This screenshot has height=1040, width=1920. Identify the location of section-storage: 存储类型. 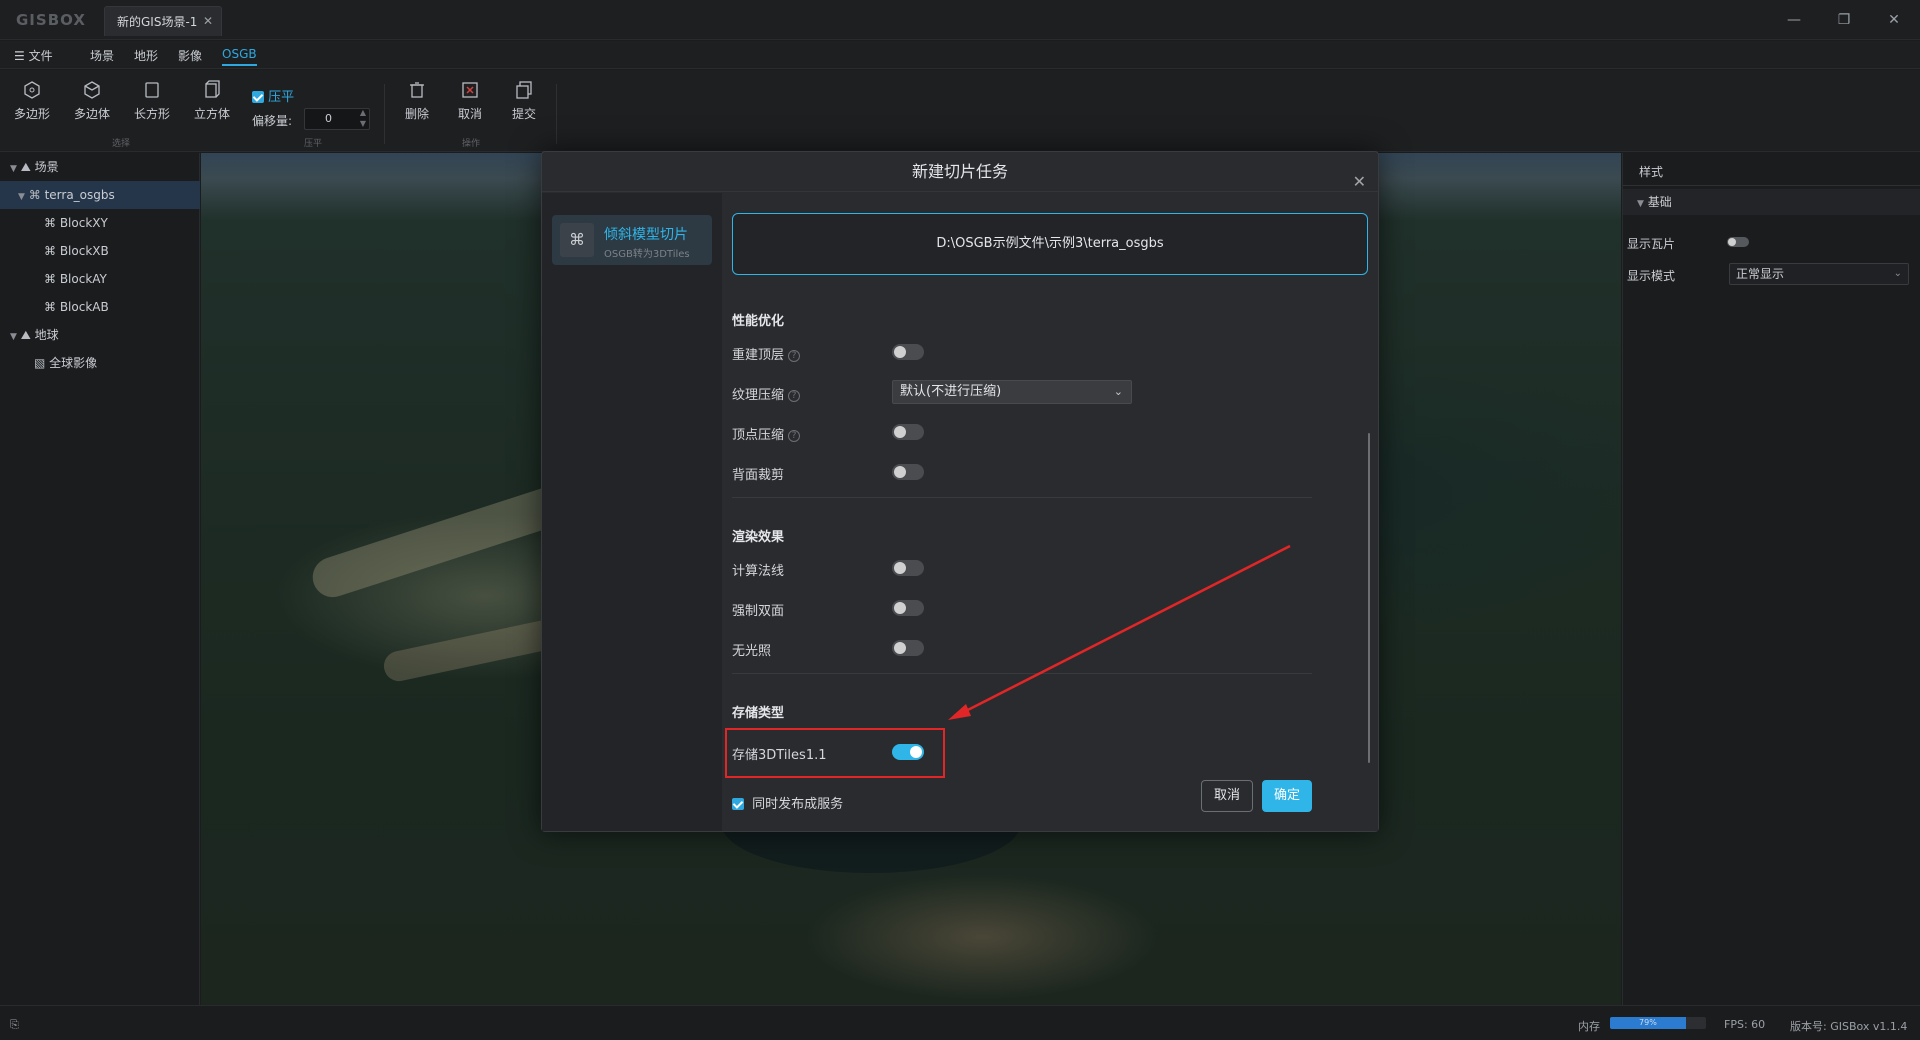
(758, 713).